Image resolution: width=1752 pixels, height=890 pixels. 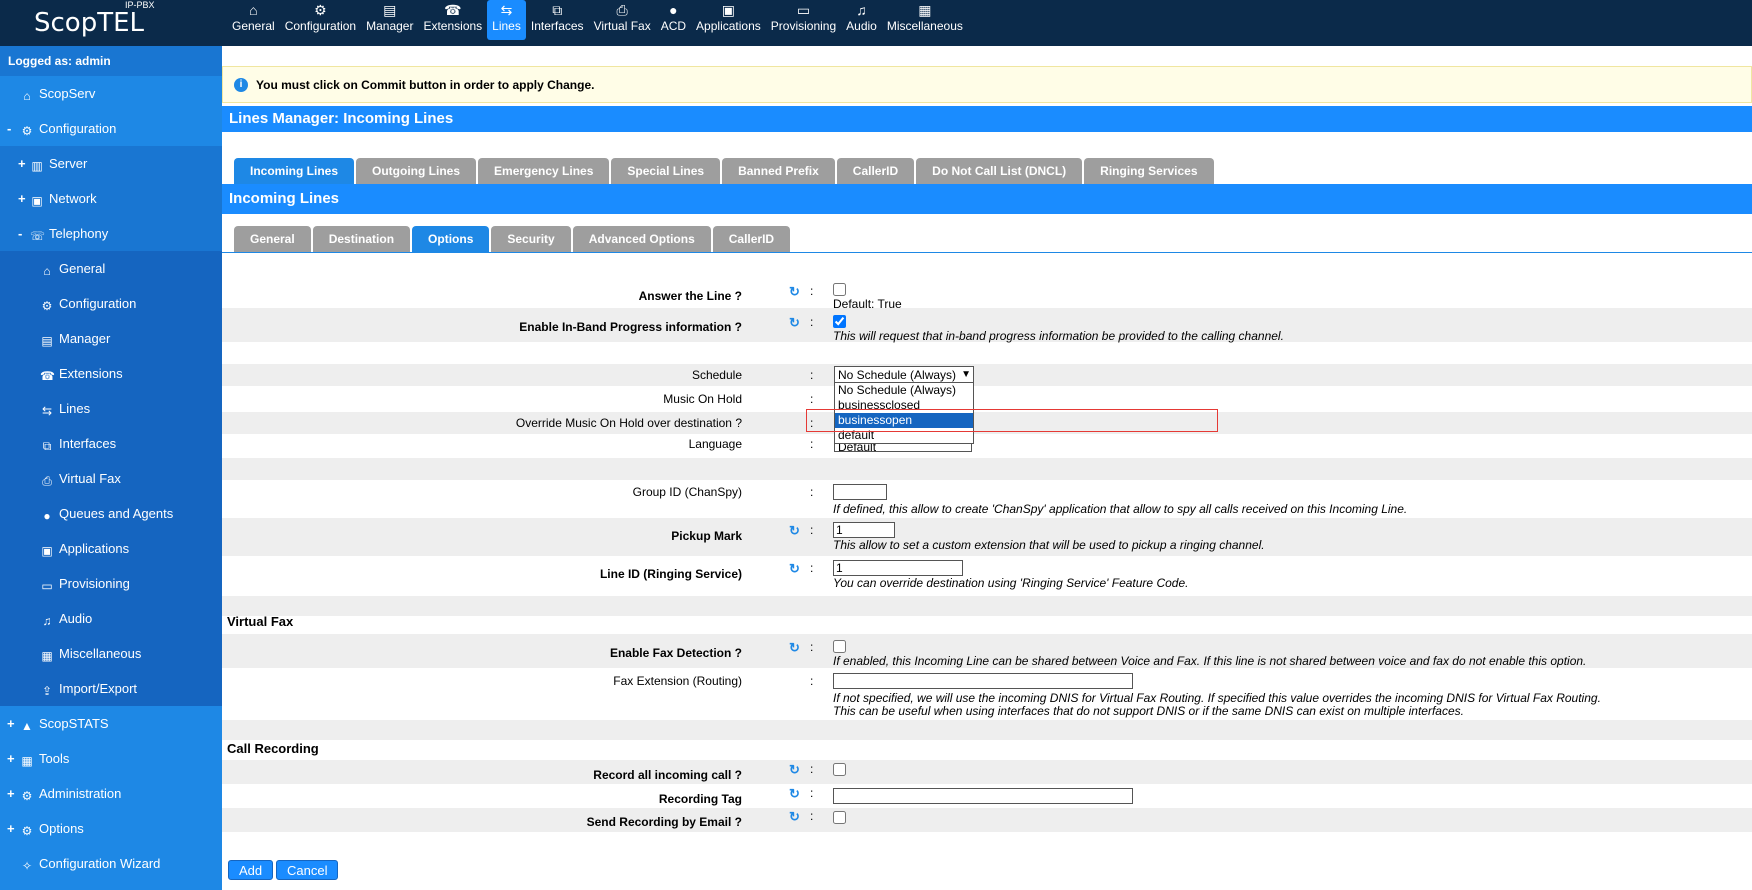 I want to click on sidebar-item-label: Interfaces, so click(x=88, y=443).